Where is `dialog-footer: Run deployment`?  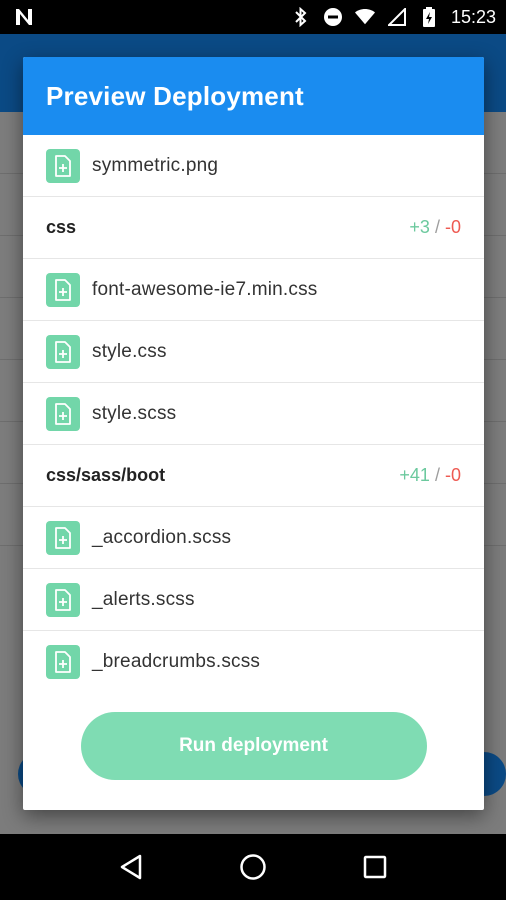 dialog-footer: Run deployment is located at coordinates (253, 747).